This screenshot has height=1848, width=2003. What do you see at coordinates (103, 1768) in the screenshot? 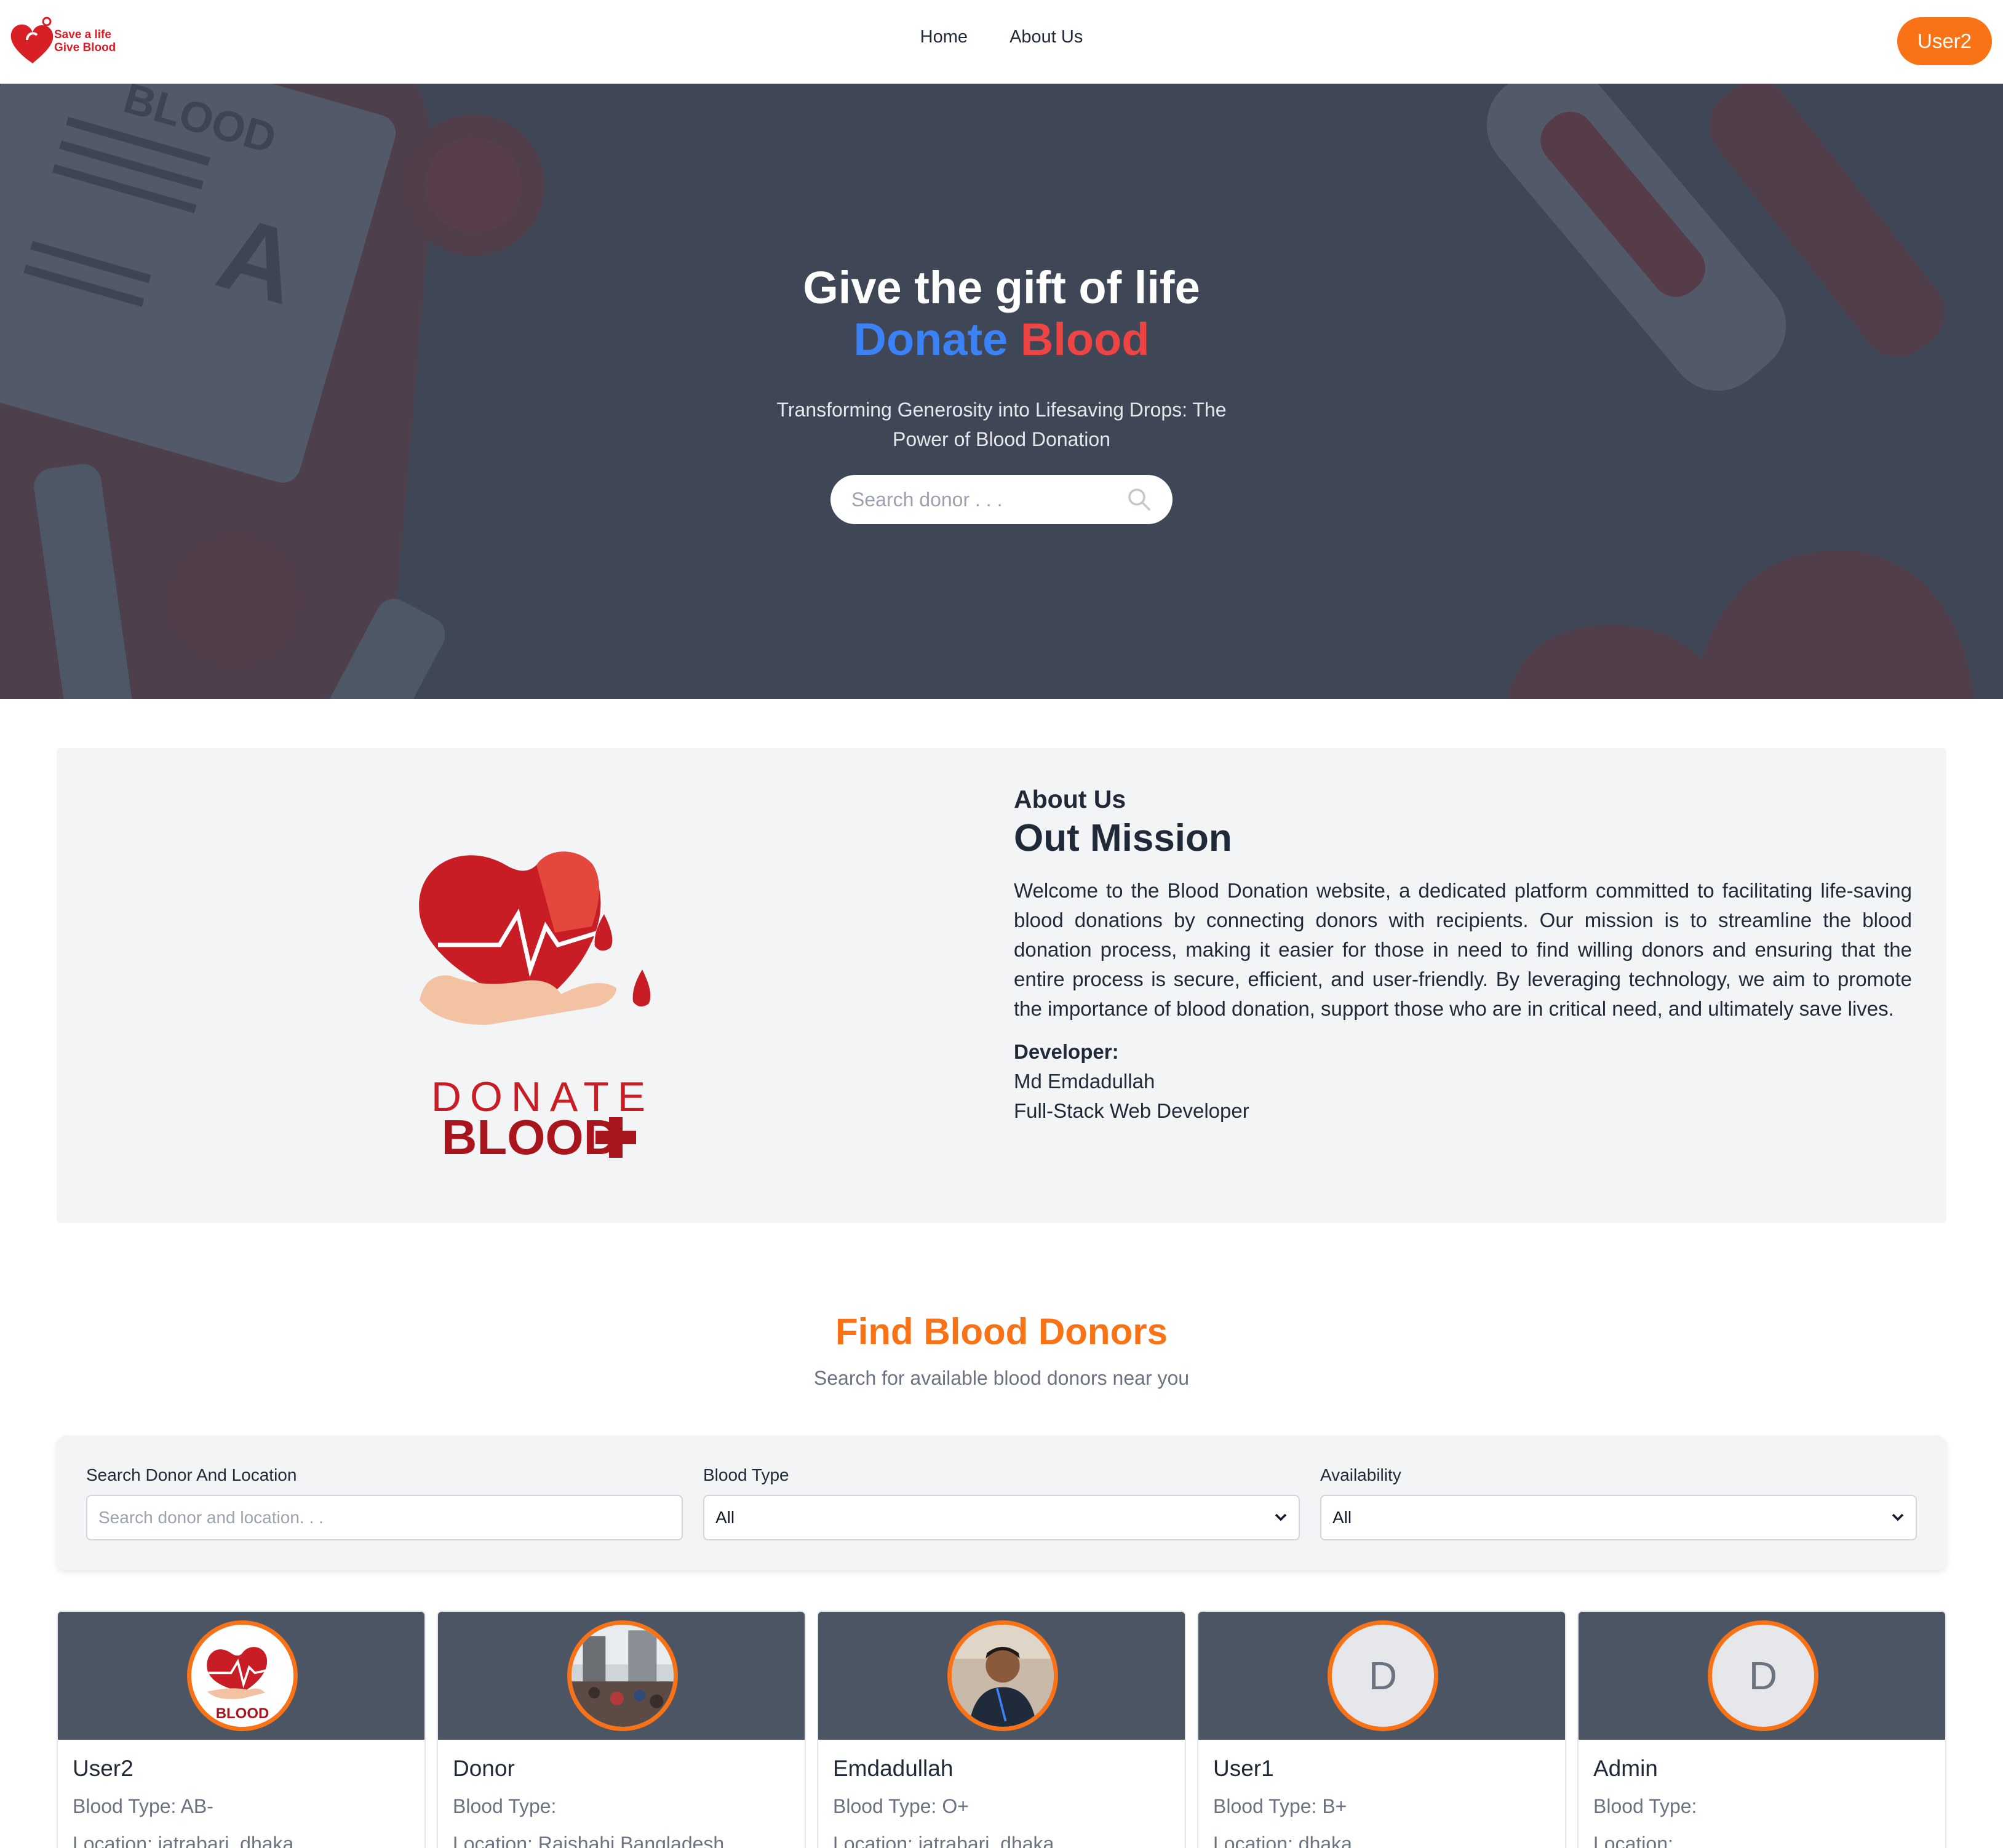
I see `donor-name: User2` at bounding box center [103, 1768].